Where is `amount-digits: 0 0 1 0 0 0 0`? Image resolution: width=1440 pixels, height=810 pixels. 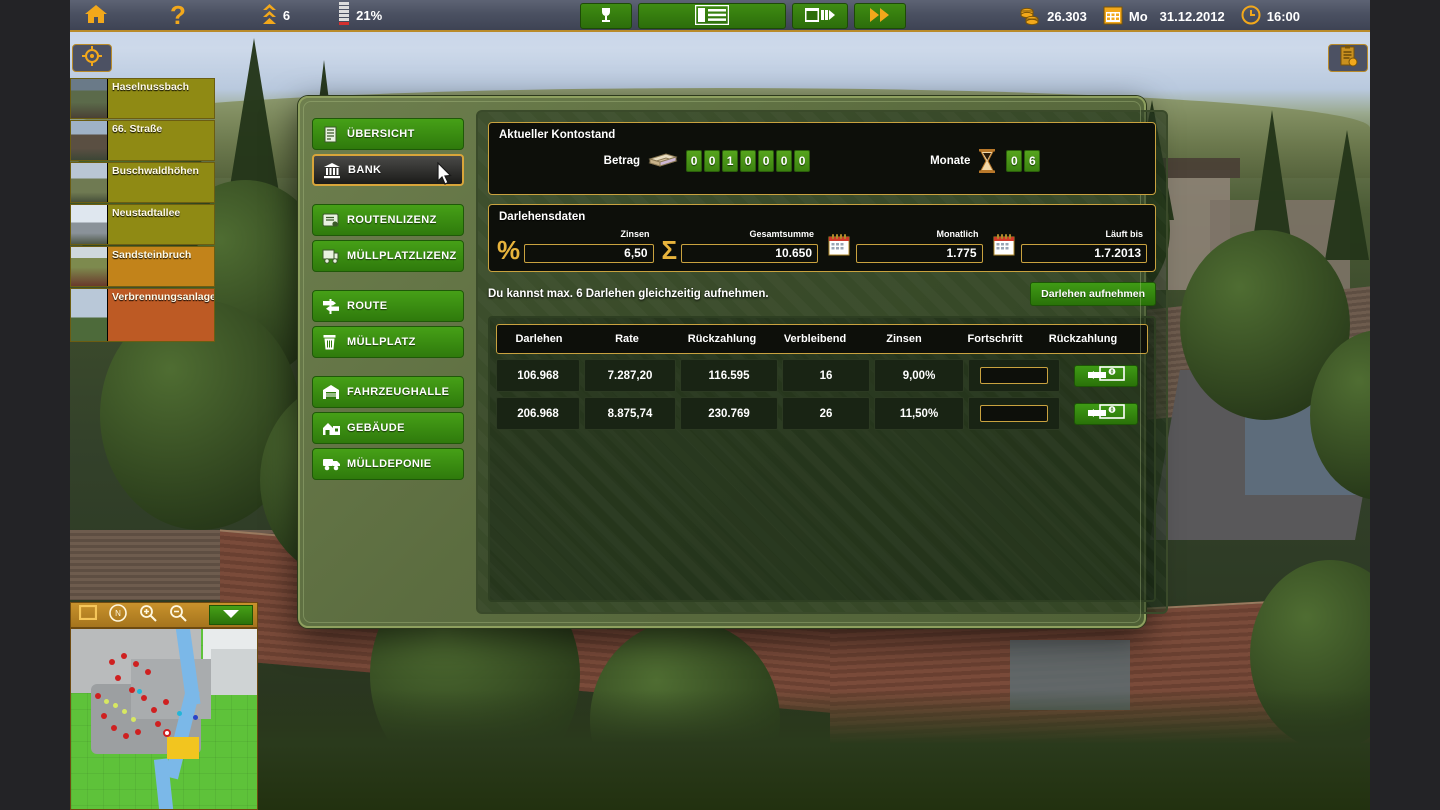 amount-digits: 0 0 1 0 0 0 0 is located at coordinates (748, 161).